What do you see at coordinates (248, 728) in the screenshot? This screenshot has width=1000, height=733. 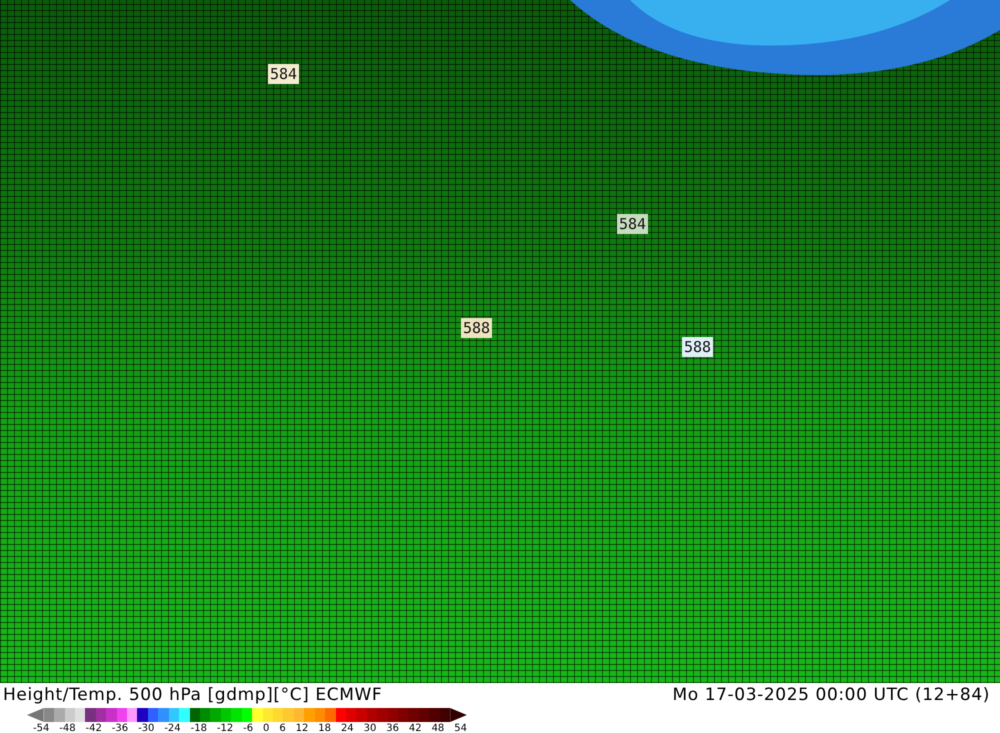 I see `scale-tick-label: -6` at bounding box center [248, 728].